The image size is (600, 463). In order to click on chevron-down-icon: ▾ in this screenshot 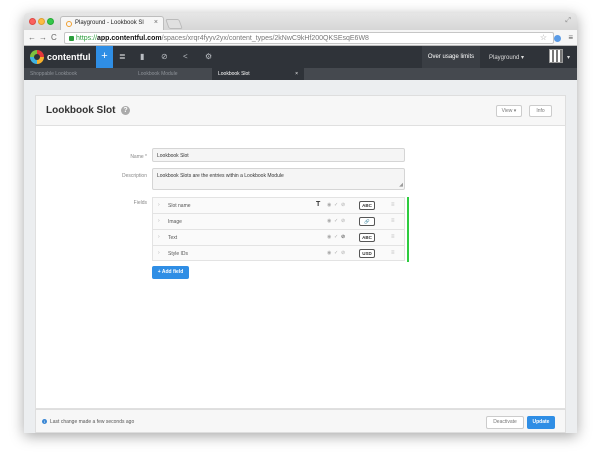, I will do `click(568, 57)`.